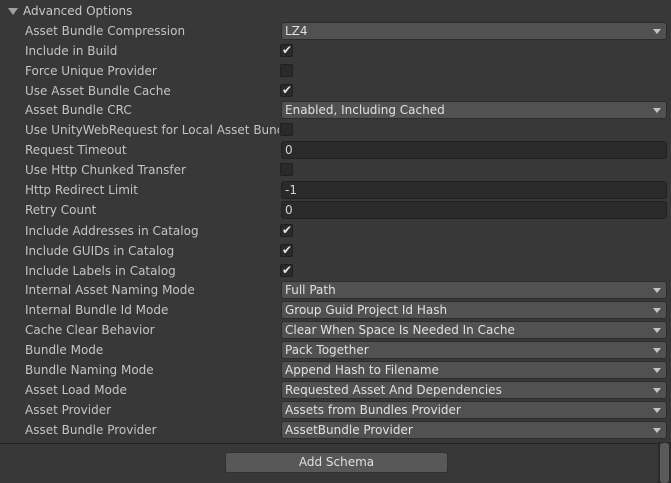  I want to click on http-redirect-limit-input: -1, so click(474, 190).